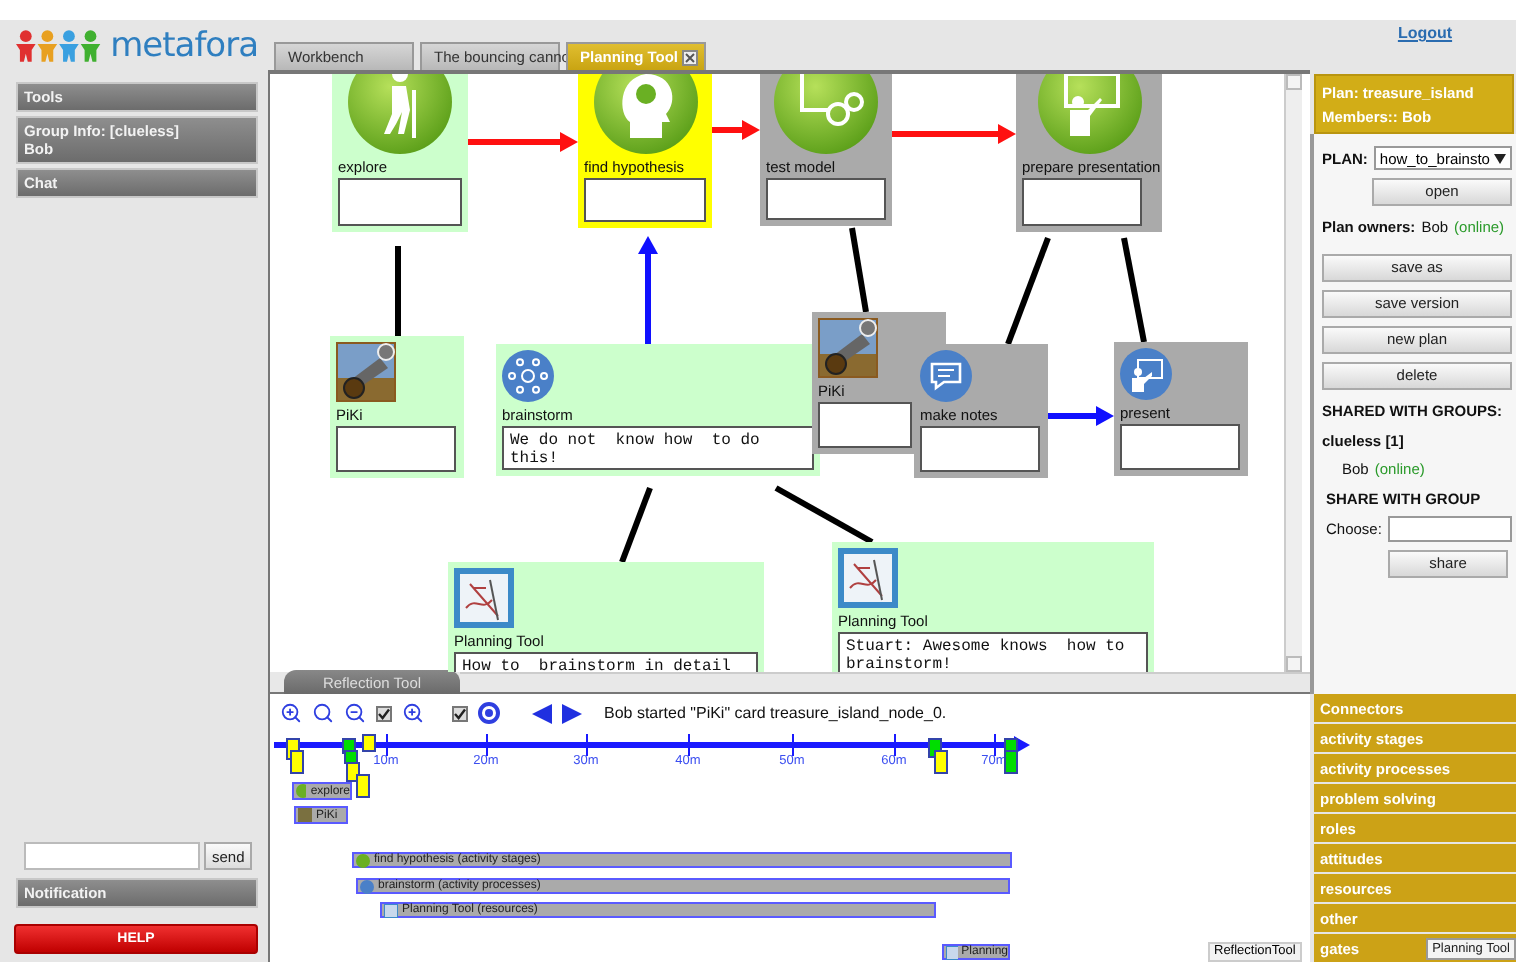  I want to click on next-icon, so click(572, 713).